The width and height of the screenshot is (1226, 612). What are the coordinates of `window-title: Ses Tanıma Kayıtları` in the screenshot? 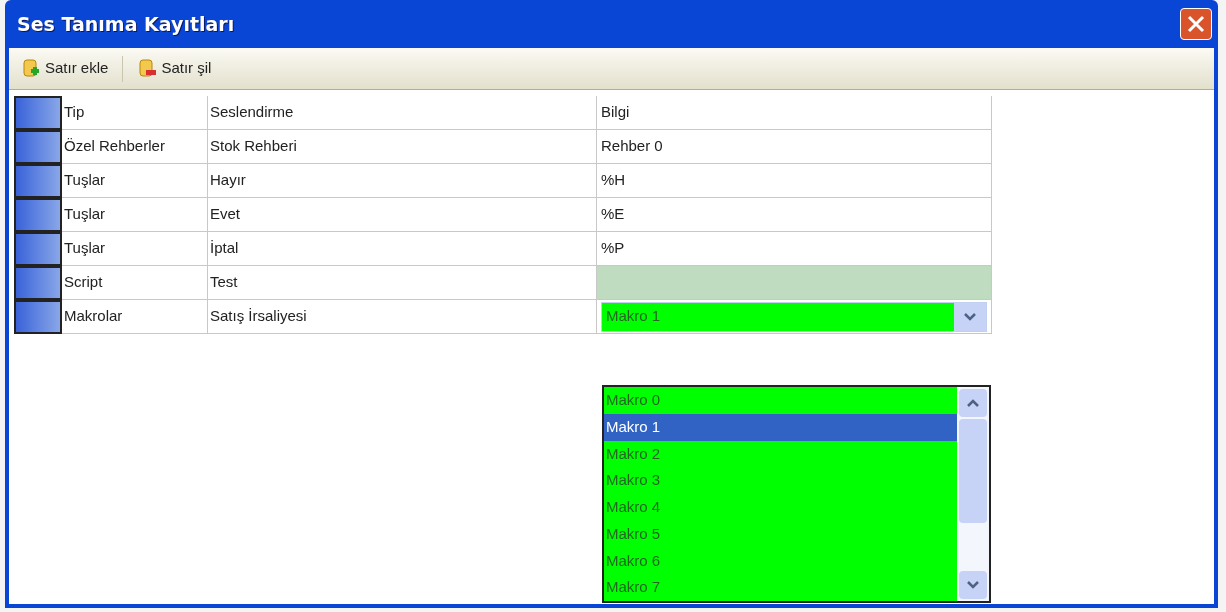 It's located at (126, 24).